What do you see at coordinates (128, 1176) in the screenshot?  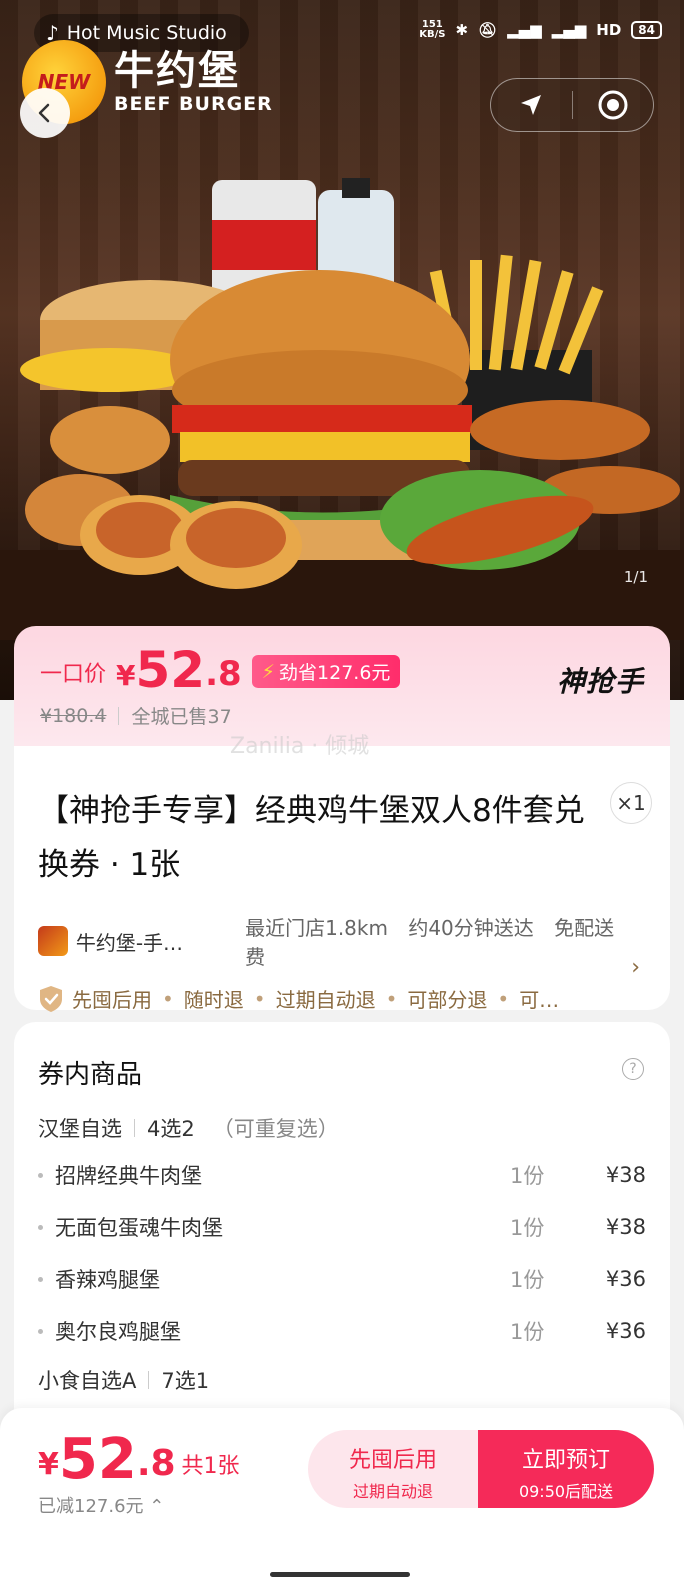 I see `item-name: 招牌经典牛肉堡` at bounding box center [128, 1176].